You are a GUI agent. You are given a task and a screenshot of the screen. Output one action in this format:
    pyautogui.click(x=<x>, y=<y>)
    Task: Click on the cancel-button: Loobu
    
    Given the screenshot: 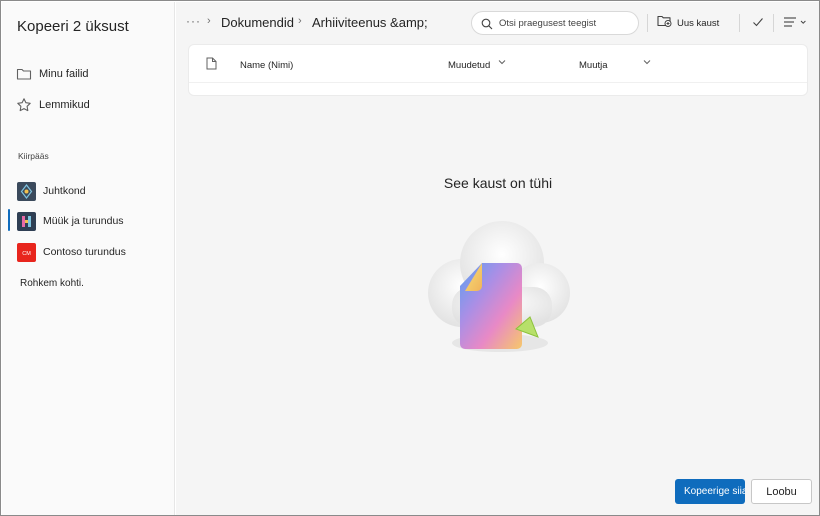 What is the action you would take?
    pyautogui.click(x=781, y=491)
    